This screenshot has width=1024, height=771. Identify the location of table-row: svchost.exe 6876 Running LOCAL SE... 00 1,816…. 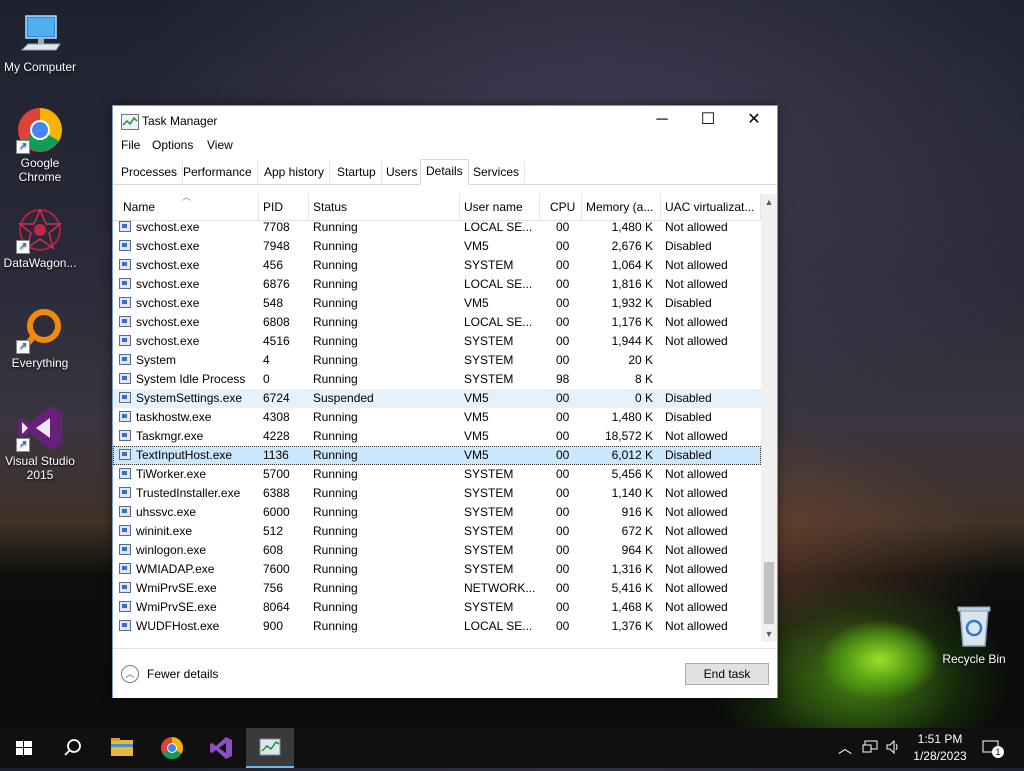
(437, 284).